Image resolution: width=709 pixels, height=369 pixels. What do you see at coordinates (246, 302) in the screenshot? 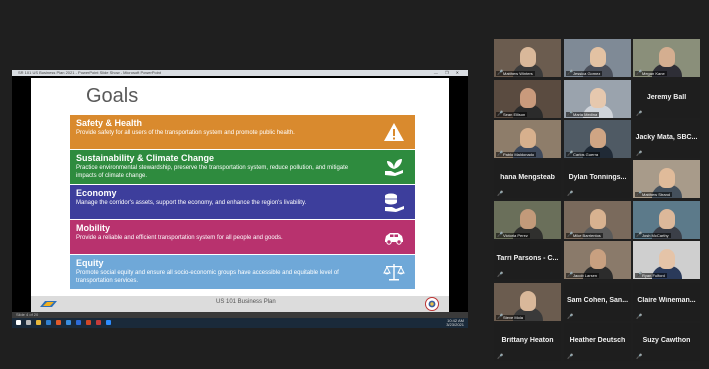
I see `slide-footer-text: US 101 Business Plan` at bounding box center [246, 302].